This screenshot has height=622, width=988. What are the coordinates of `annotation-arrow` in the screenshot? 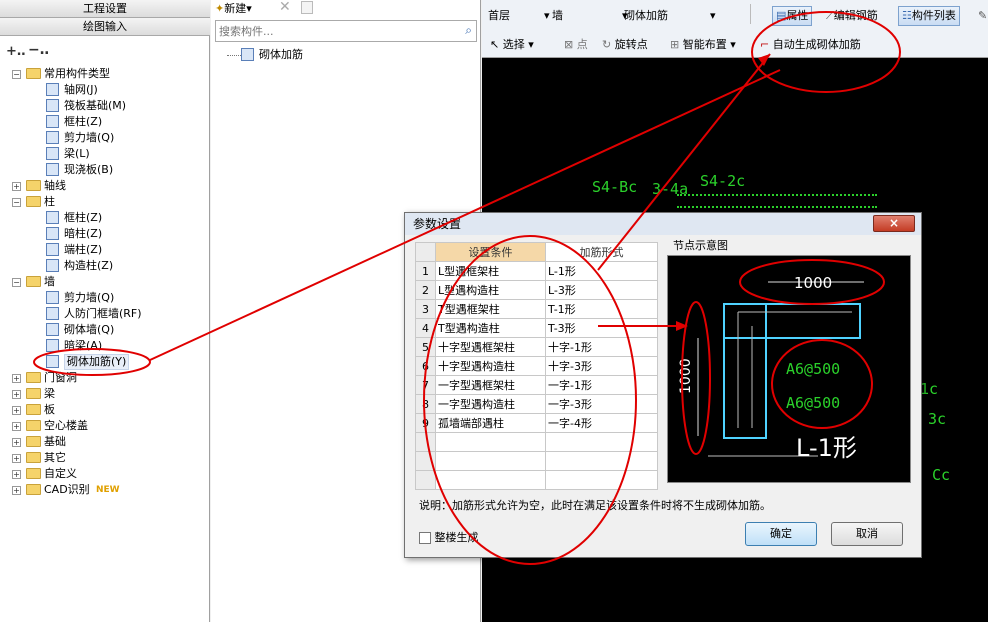 It's located at (684, 162).